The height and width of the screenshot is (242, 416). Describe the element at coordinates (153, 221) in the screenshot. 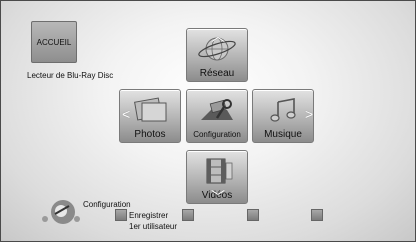

I see `register-user-caption: Enregistrer 1er utilisateur` at that location.